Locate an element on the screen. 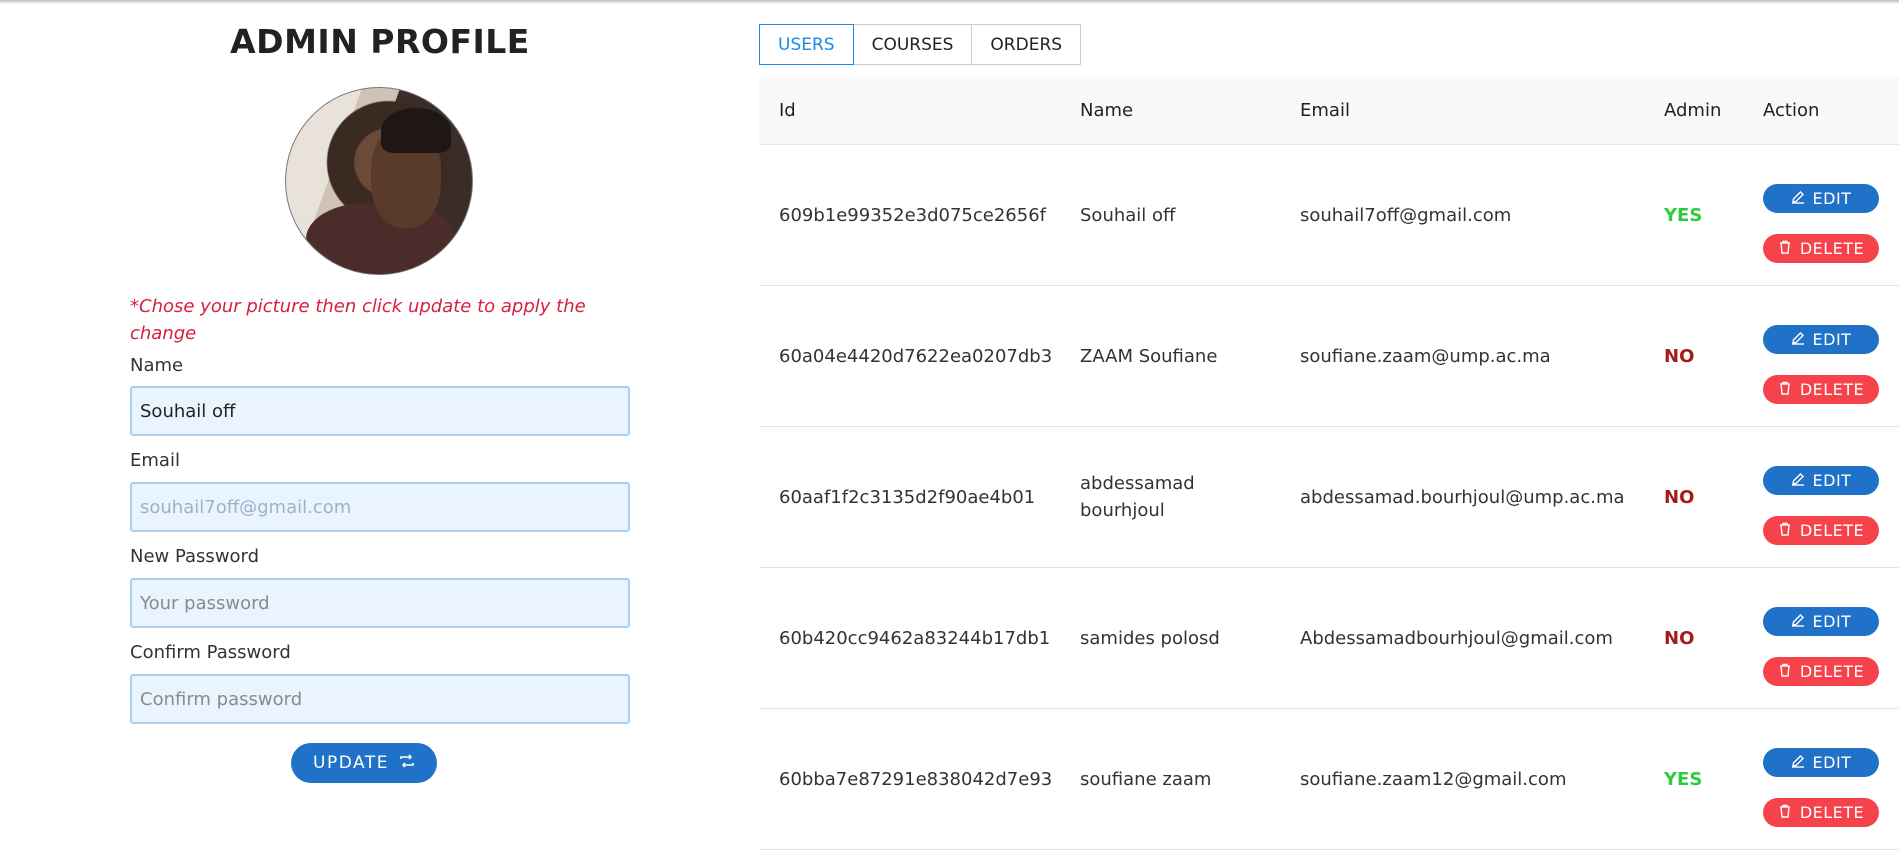  user-id: 60bba7e87291e838042d7e93 is located at coordinates (916, 779).